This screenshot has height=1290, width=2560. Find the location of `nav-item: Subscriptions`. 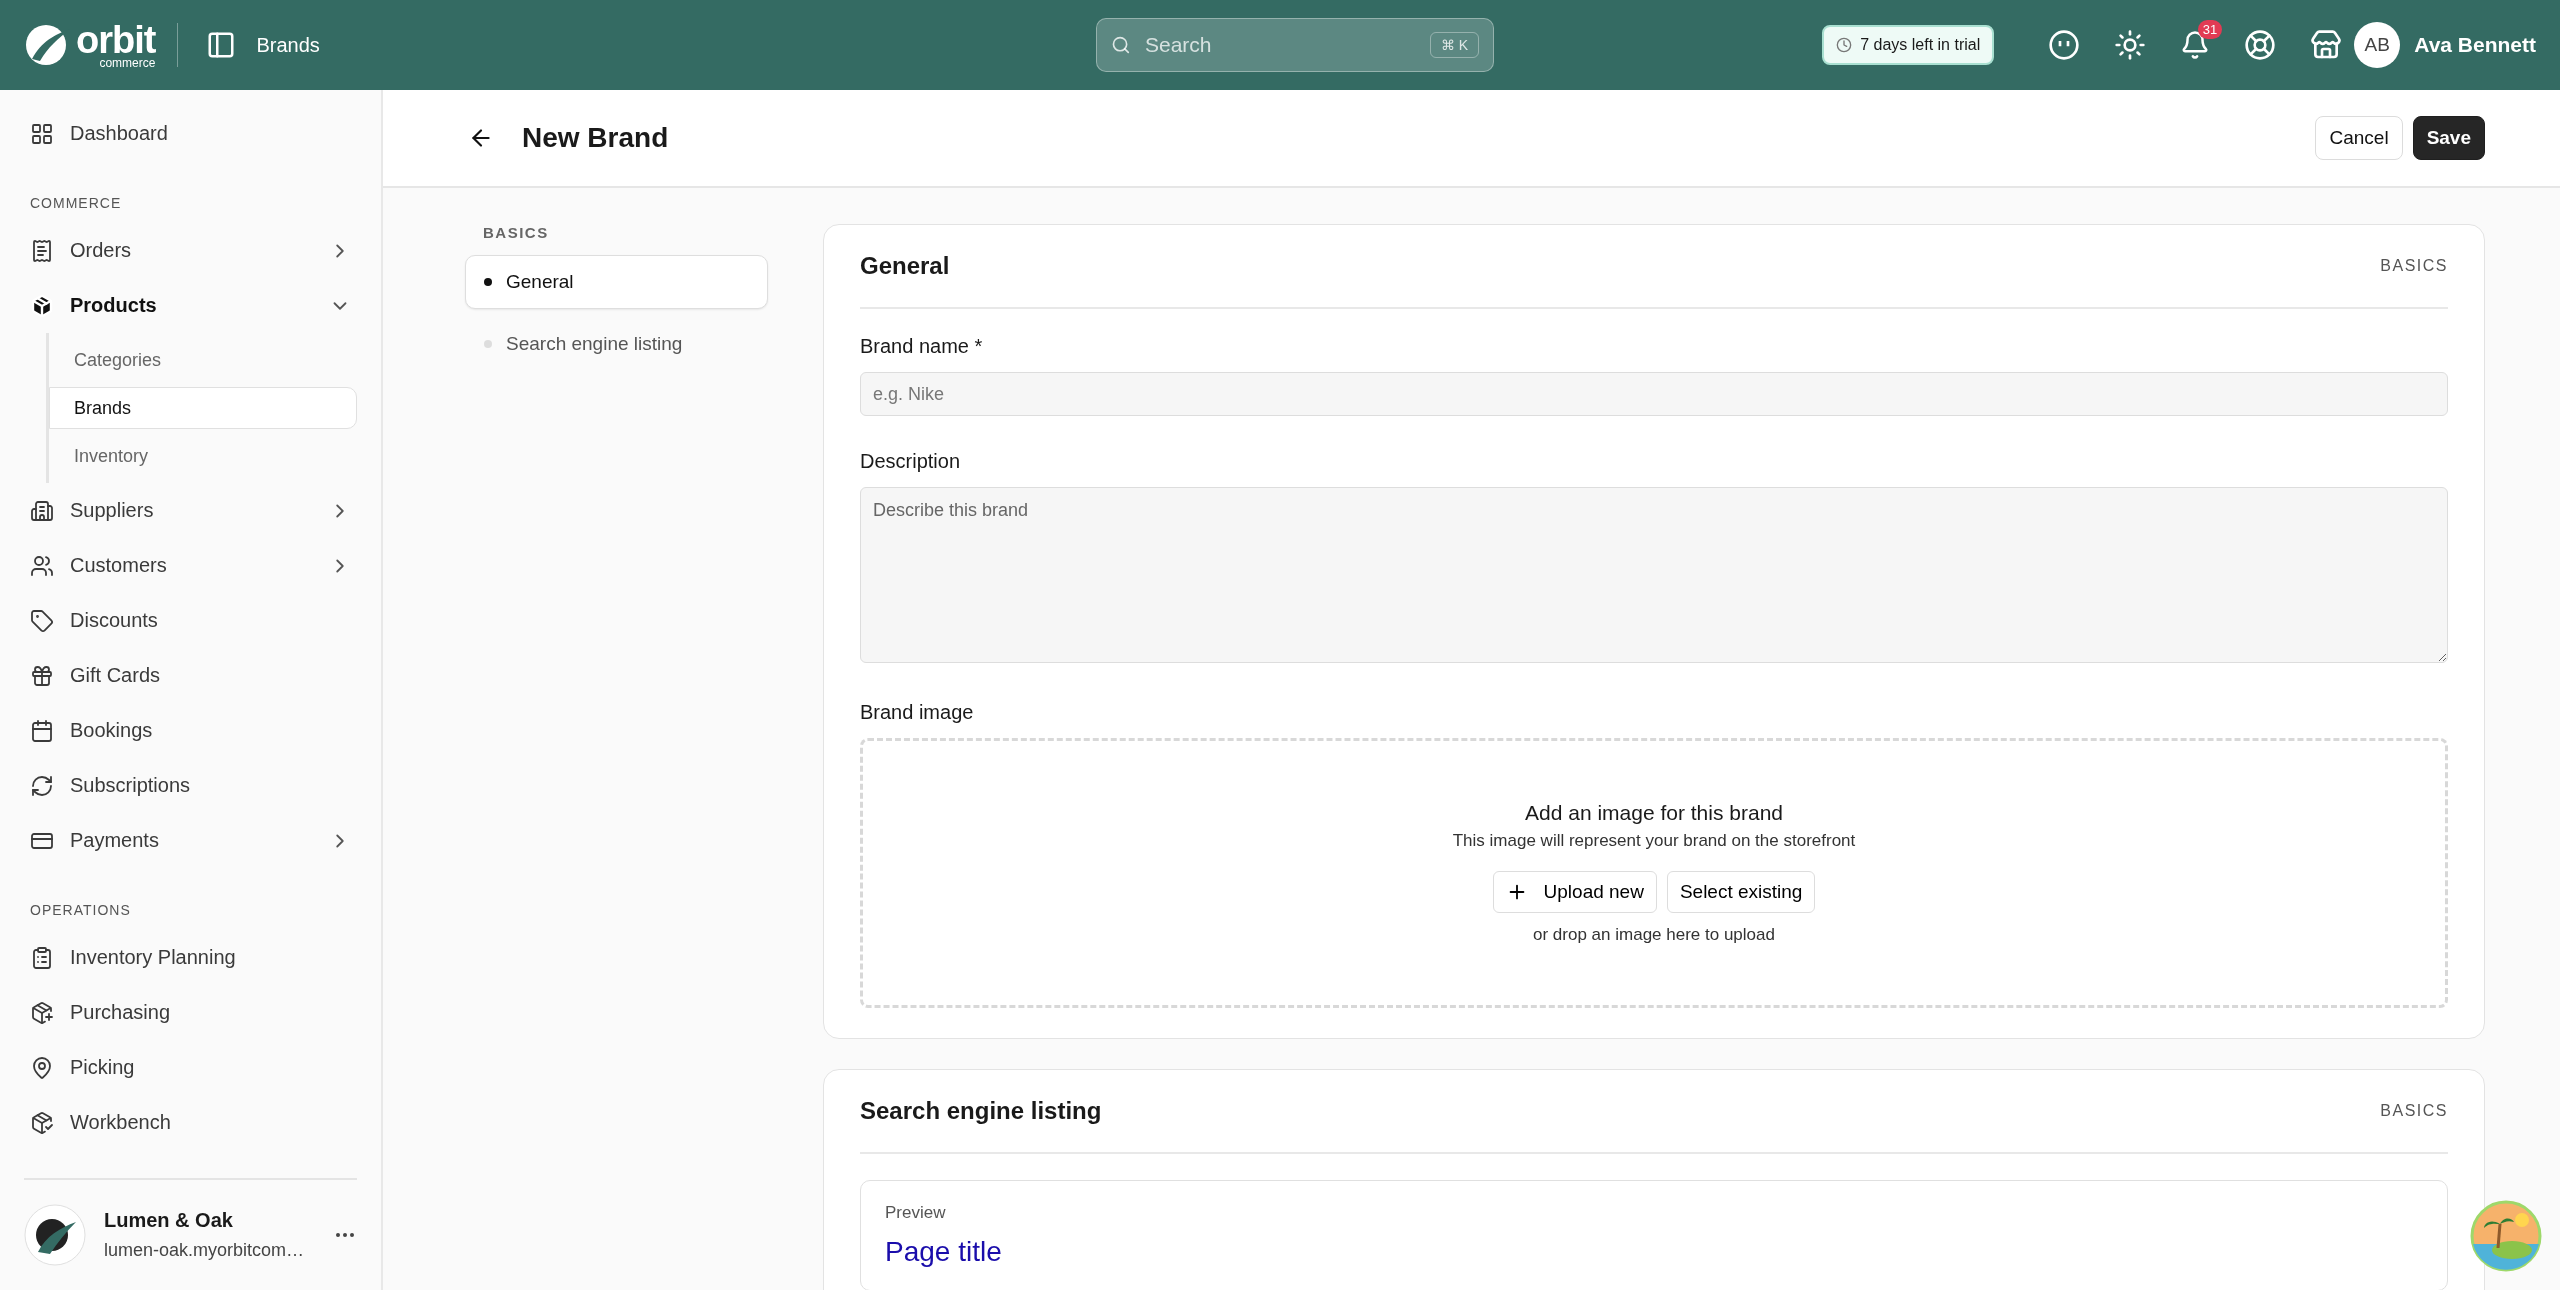

nav-item: Subscriptions is located at coordinates (190, 785).